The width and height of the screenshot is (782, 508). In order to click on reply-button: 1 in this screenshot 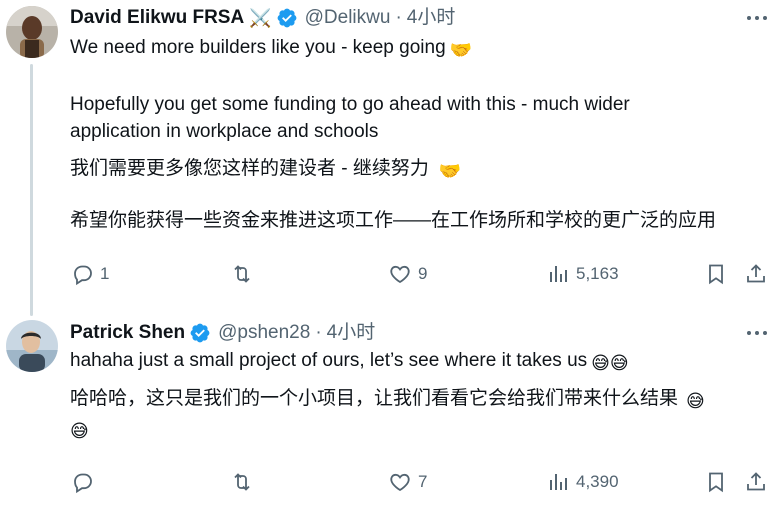, I will do `click(89, 274)`.